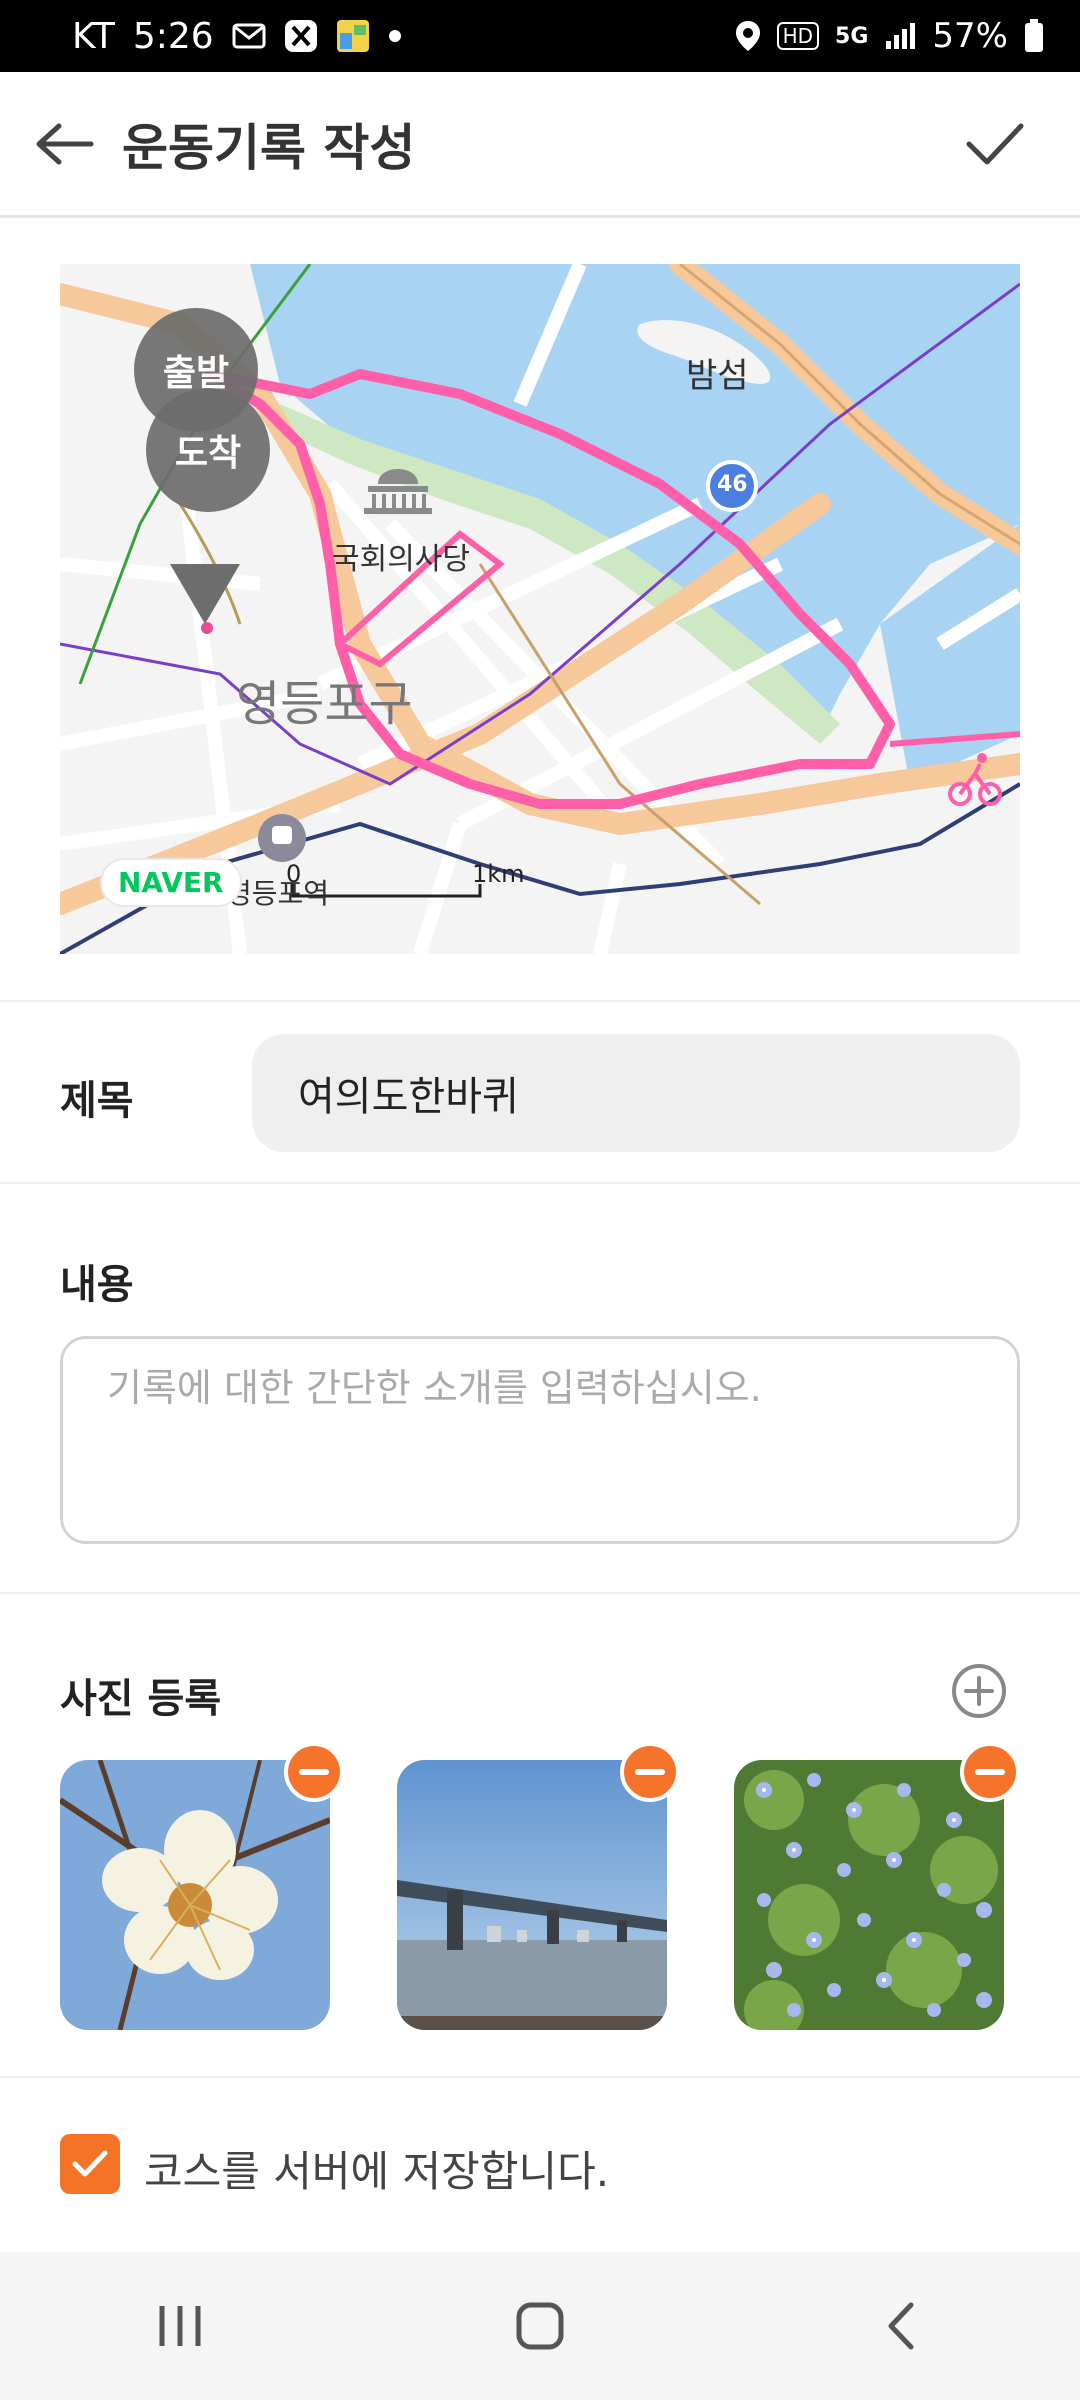  Describe the element at coordinates (869, 1895) in the screenshot. I see `photo-blue-flowers` at that location.